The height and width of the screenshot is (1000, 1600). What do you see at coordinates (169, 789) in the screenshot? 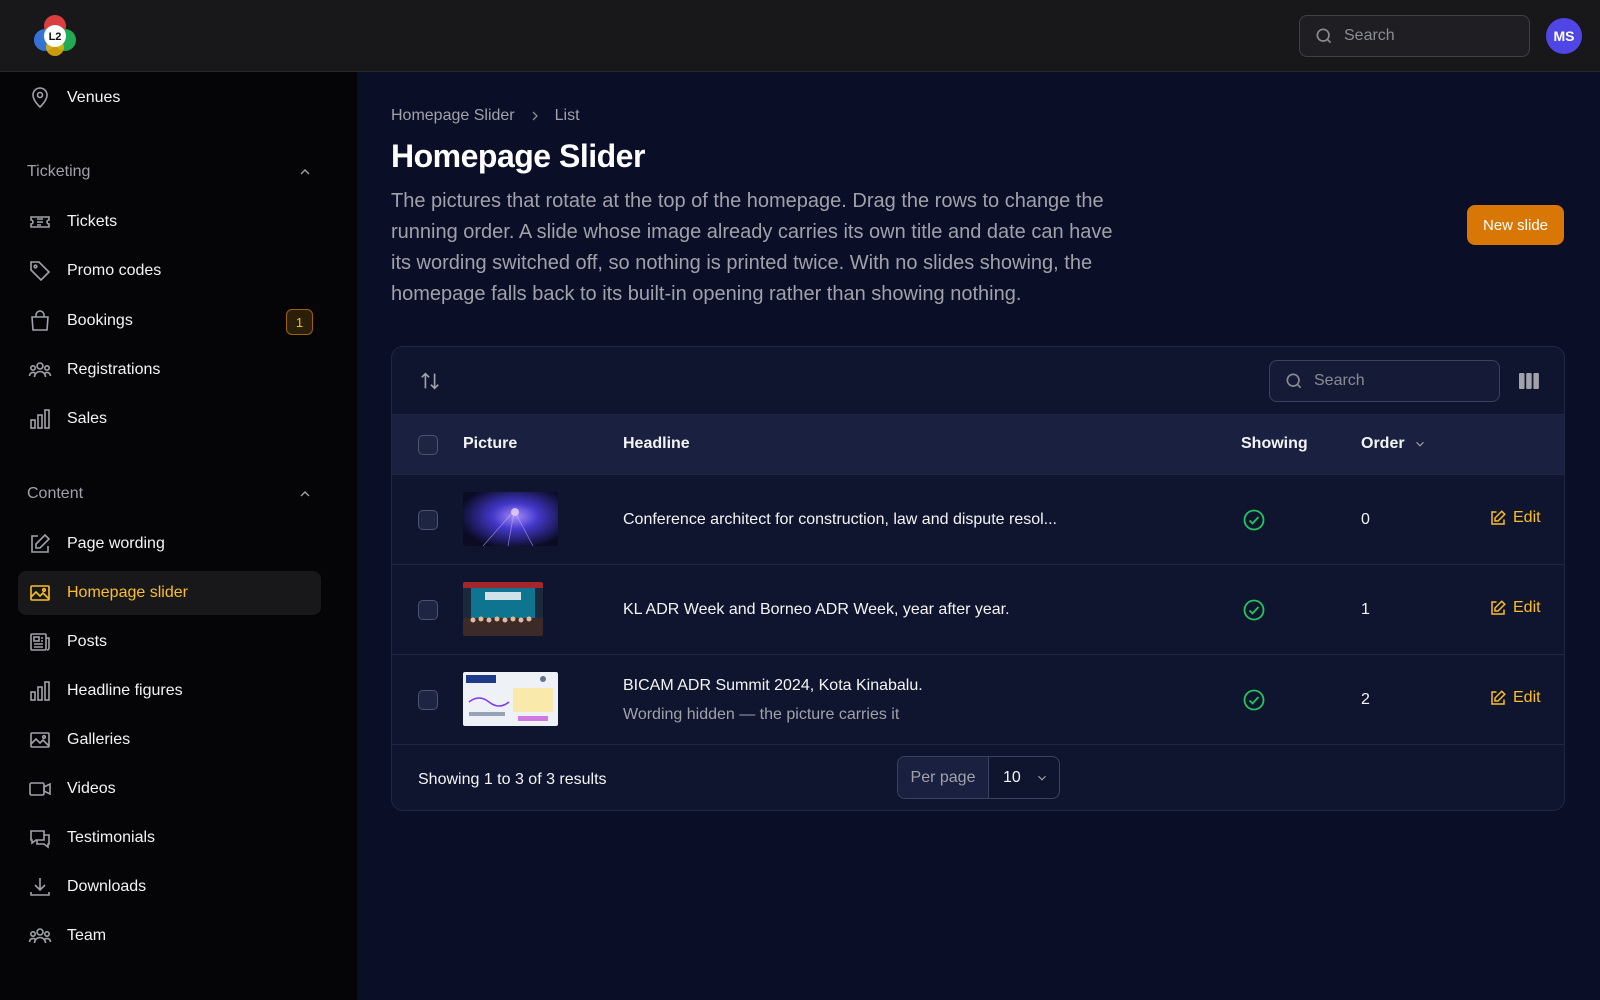
I see `sidebar-item-videos: Videos` at bounding box center [169, 789].